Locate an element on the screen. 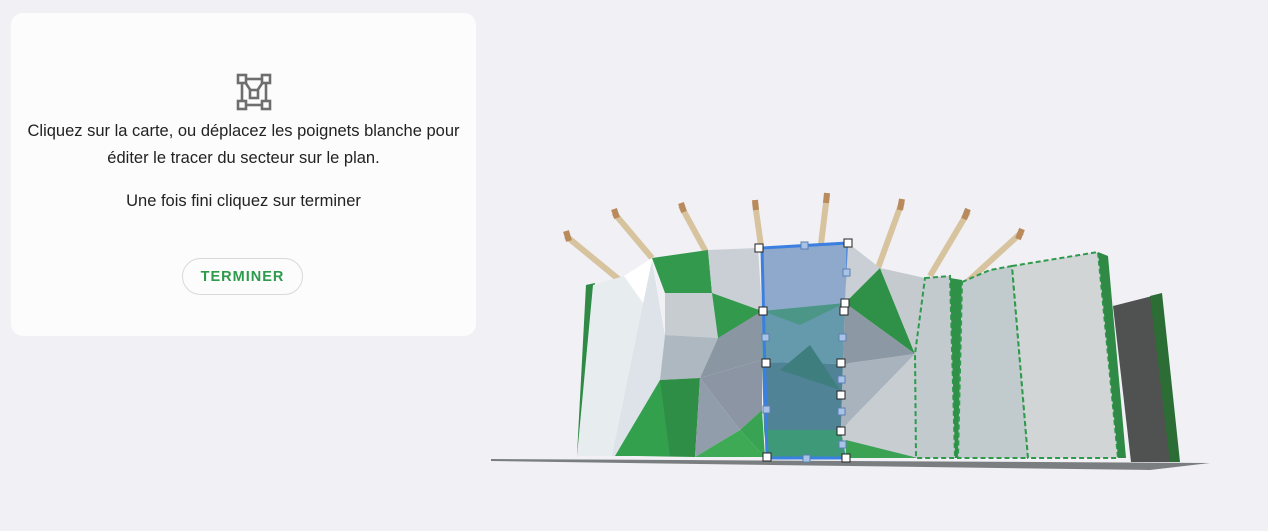  instruction-line-2: éditer le tracer du secteur sur le plan. is located at coordinates (243, 158).